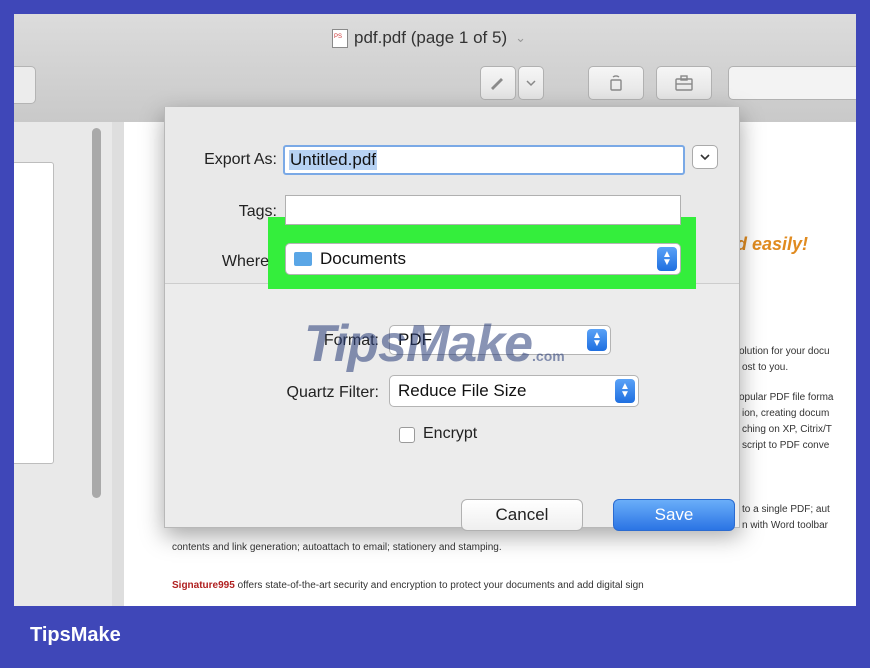  What do you see at coordinates (340, 38) in the screenshot?
I see `document-icon` at bounding box center [340, 38].